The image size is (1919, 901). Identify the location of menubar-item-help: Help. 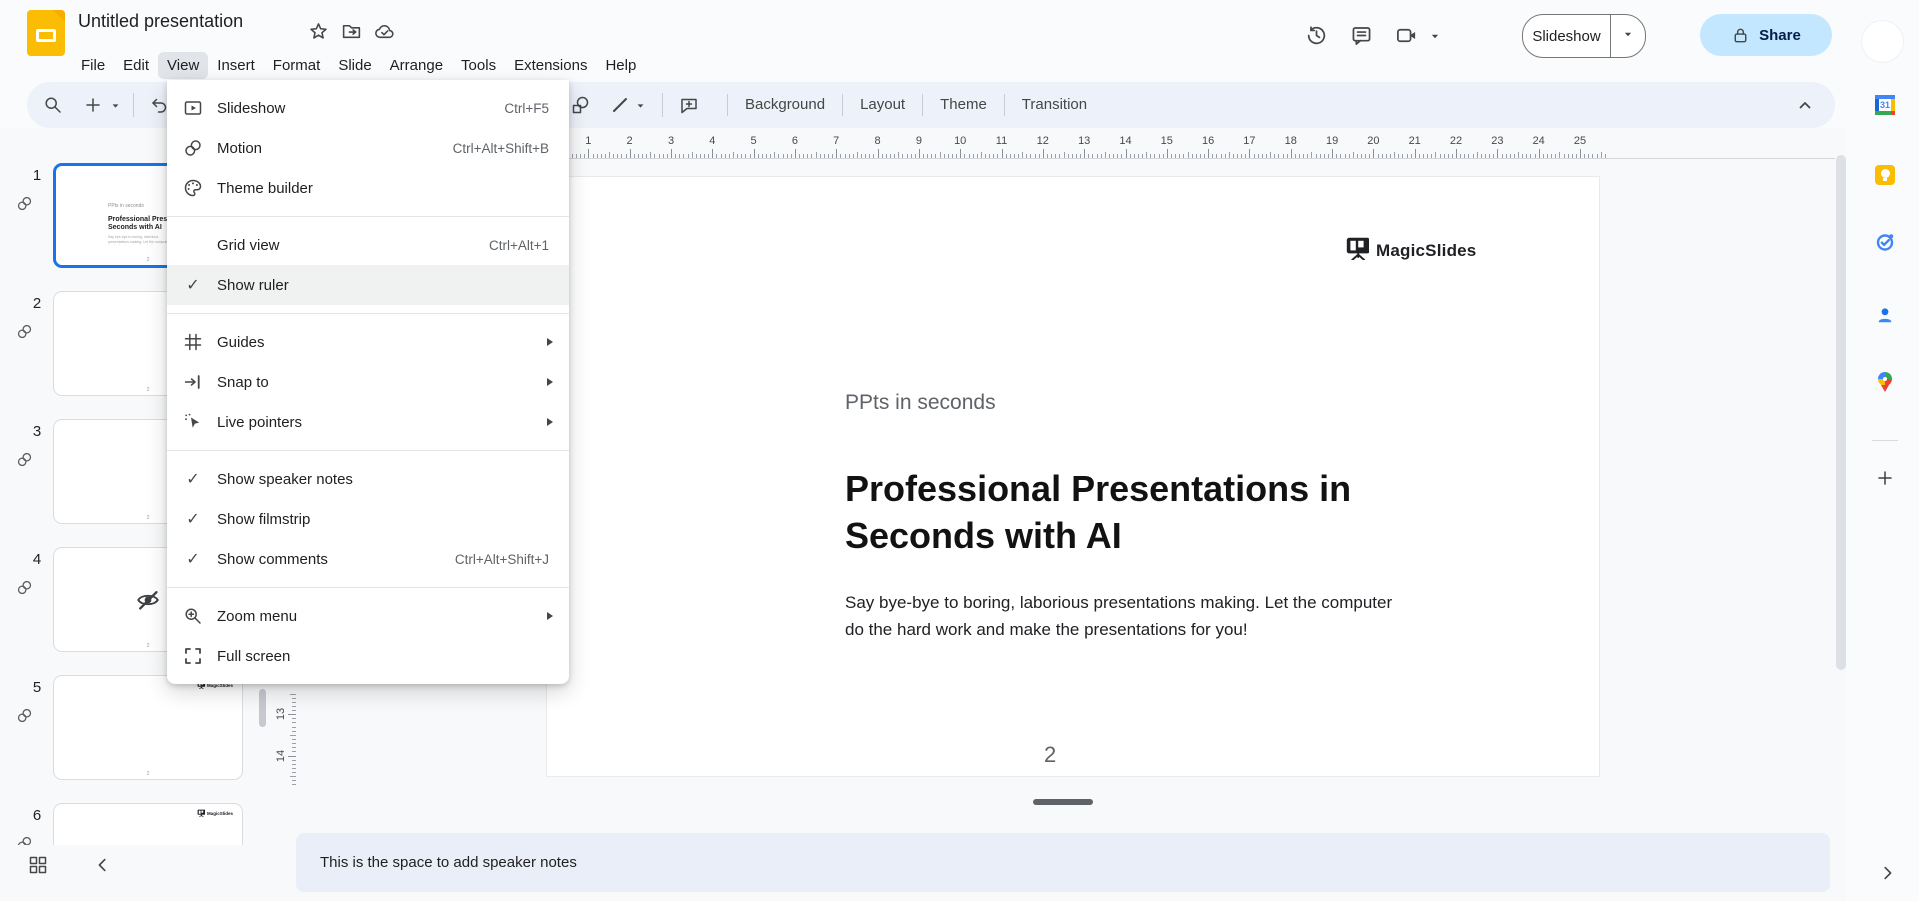
(620, 65).